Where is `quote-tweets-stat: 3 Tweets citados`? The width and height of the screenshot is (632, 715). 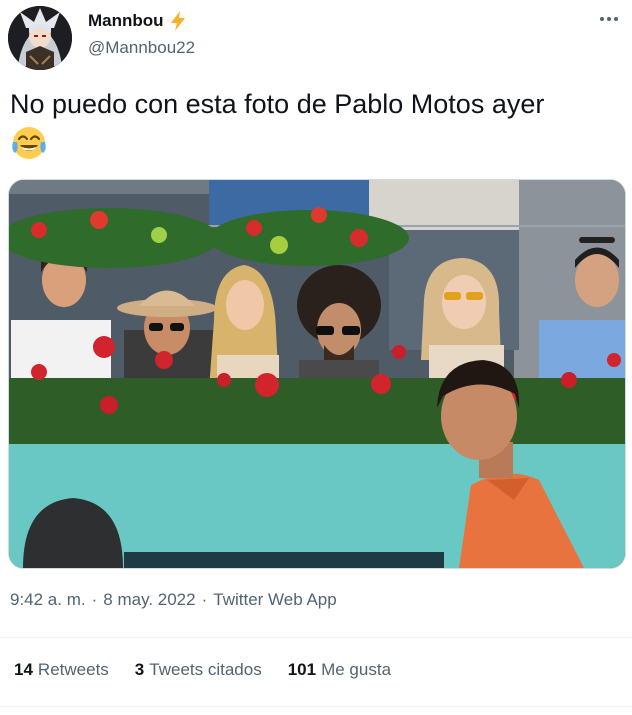 quote-tweets-stat: 3 Tweets citados is located at coordinates (198, 670).